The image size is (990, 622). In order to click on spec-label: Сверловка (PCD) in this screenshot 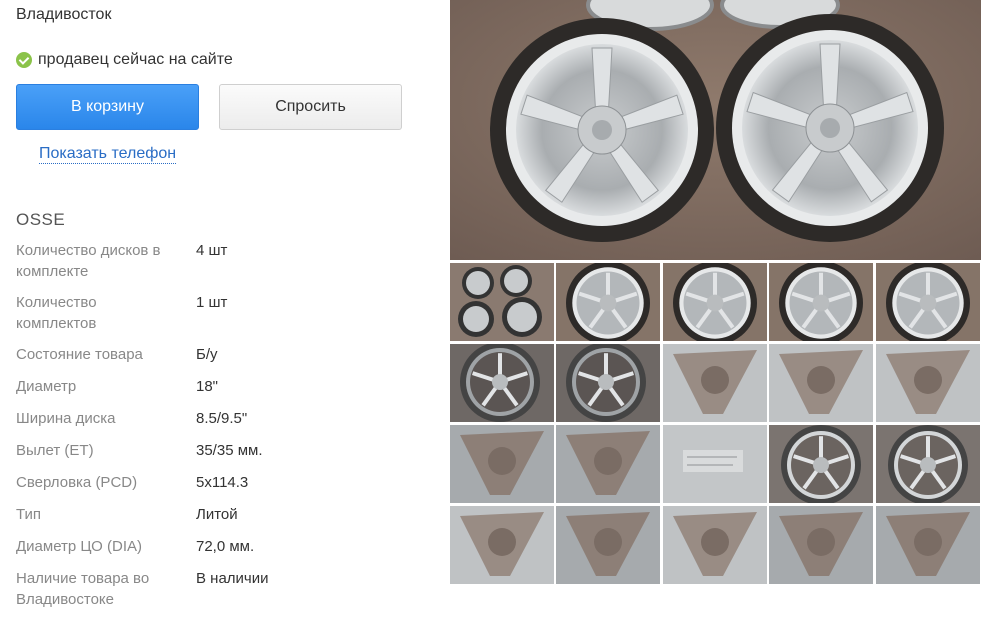, I will do `click(77, 482)`.